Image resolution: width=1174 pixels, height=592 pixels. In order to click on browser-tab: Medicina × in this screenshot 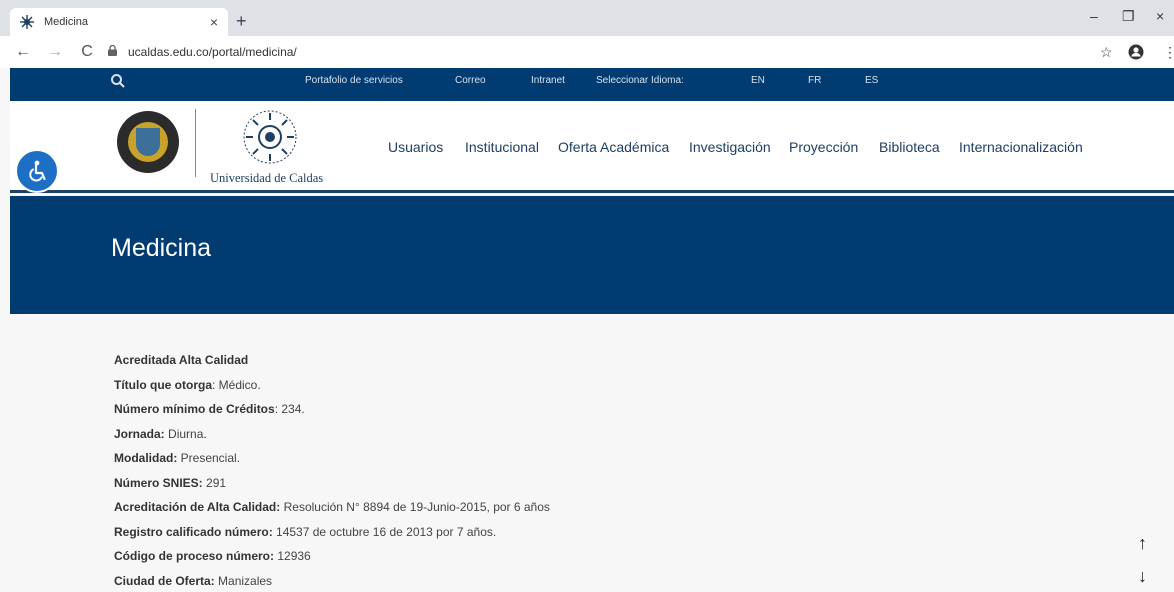, I will do `click(119, 22)`.